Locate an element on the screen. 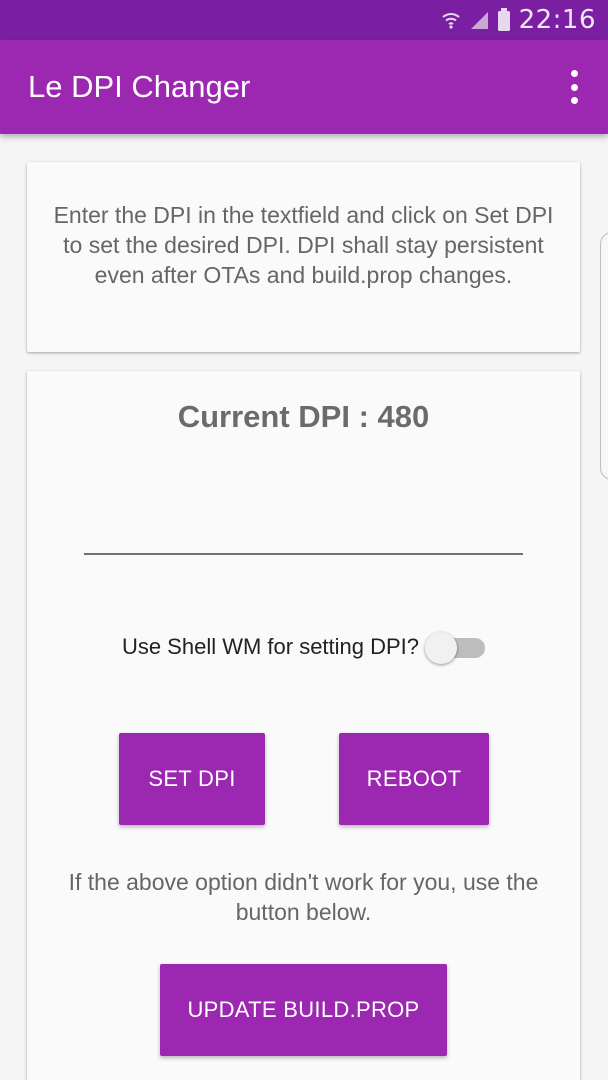 Image resolution: width=608 pixels, height=1080 pixels. update-build-prop-button: UPDATE BUILD.PROP is located at coordinates (303, 1010).